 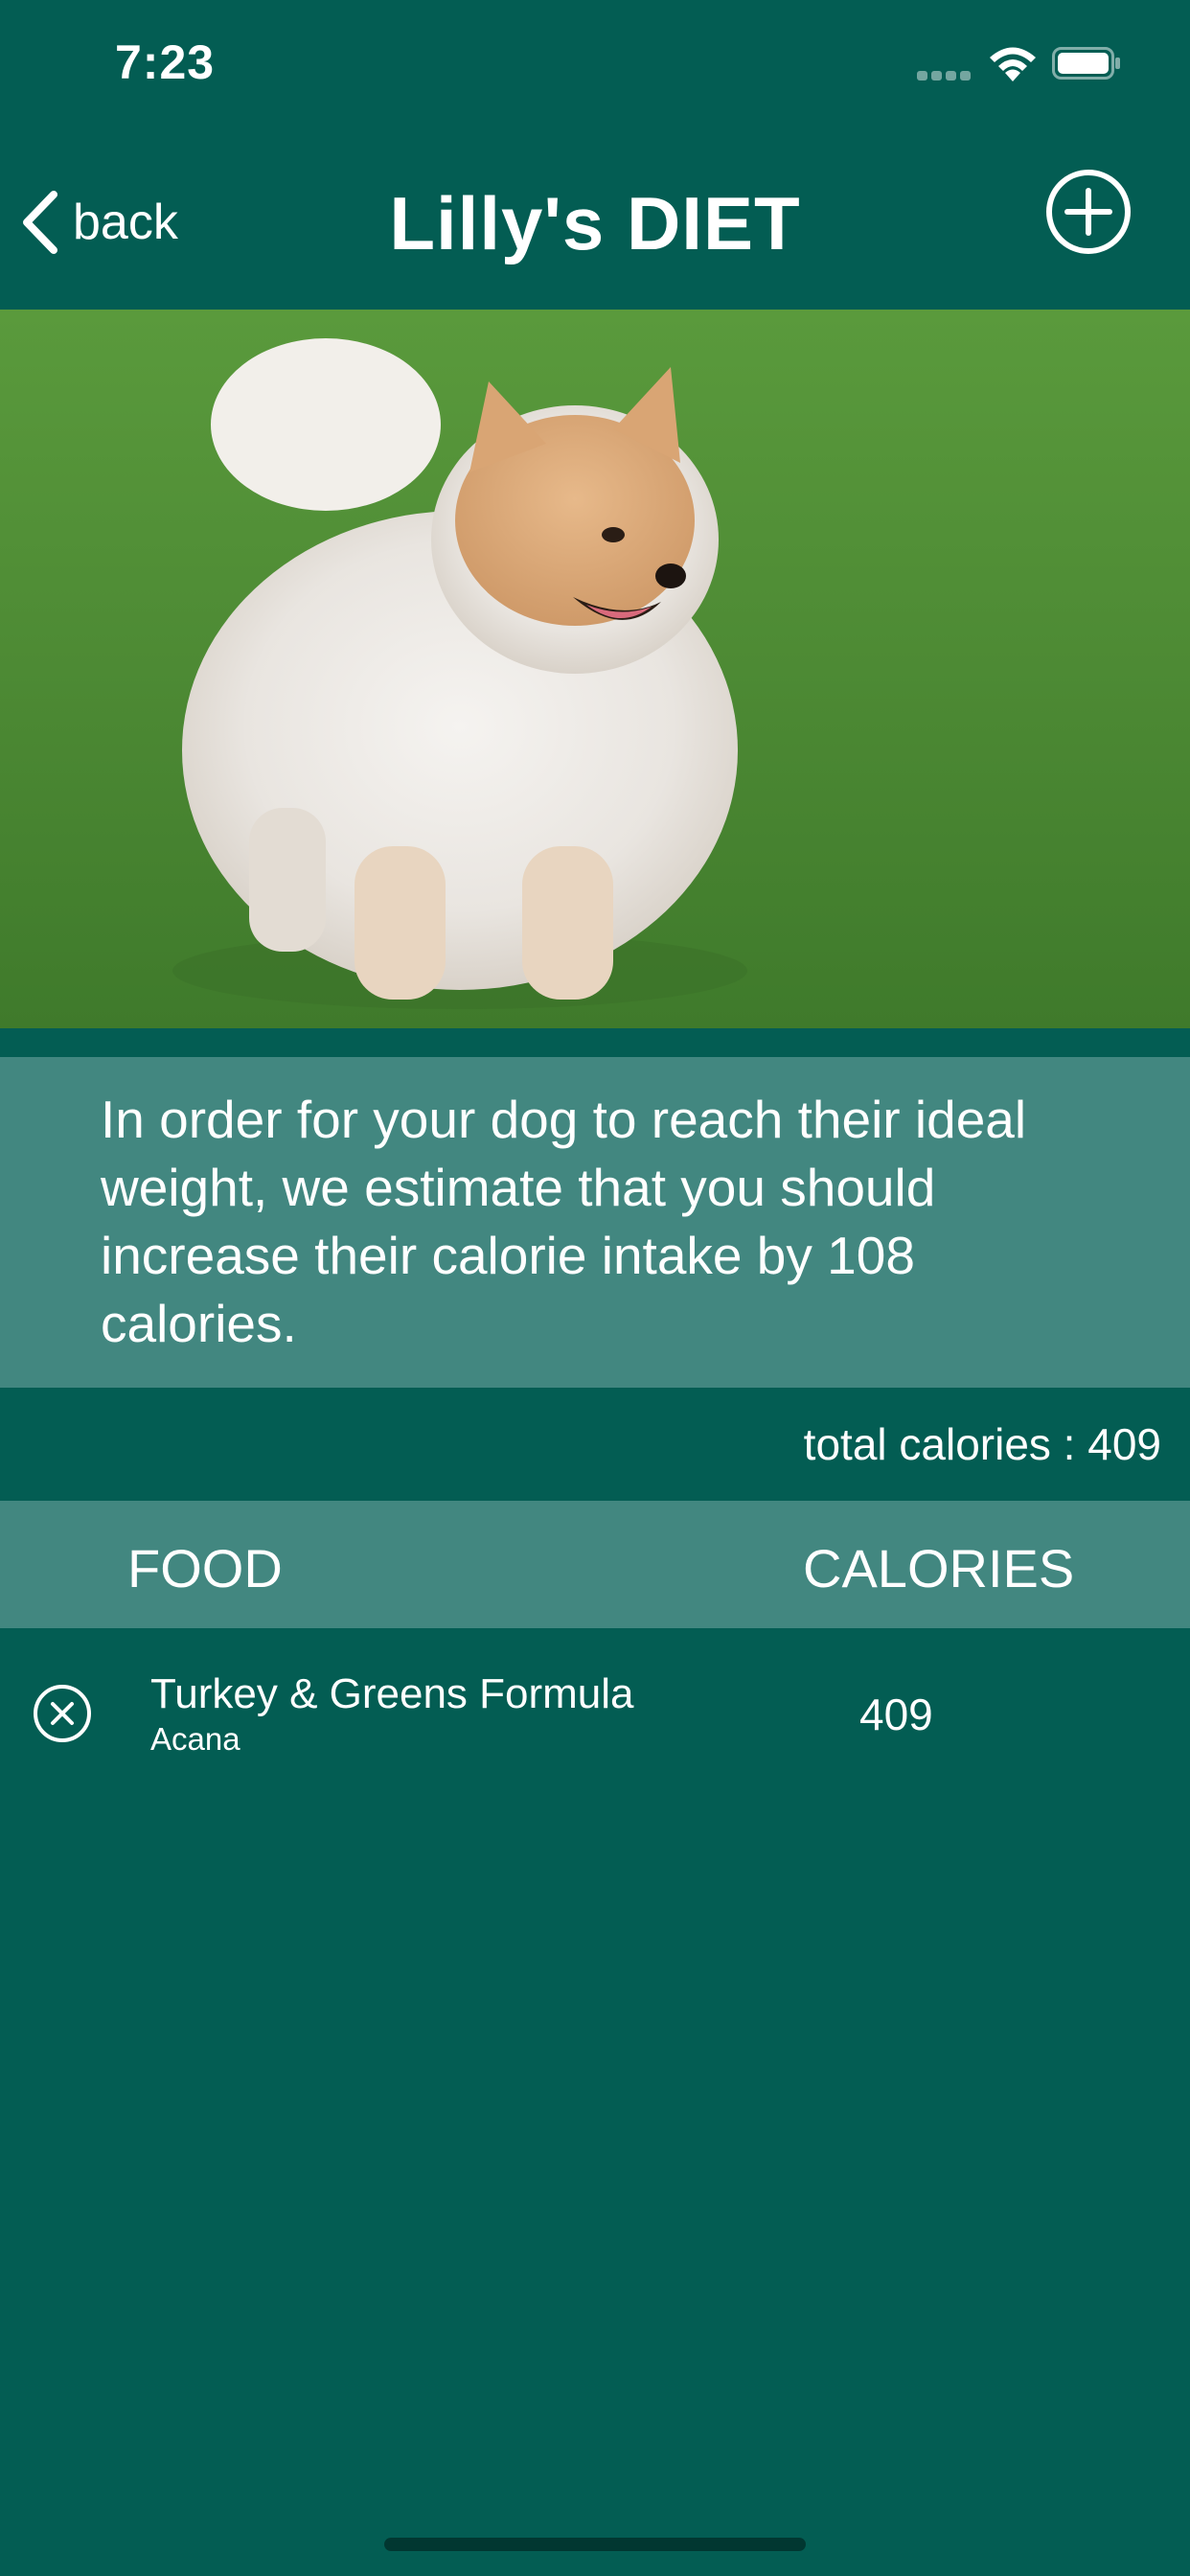 I want to click on total-calories-row: total calories : 409, so click(x=595, y=1444).